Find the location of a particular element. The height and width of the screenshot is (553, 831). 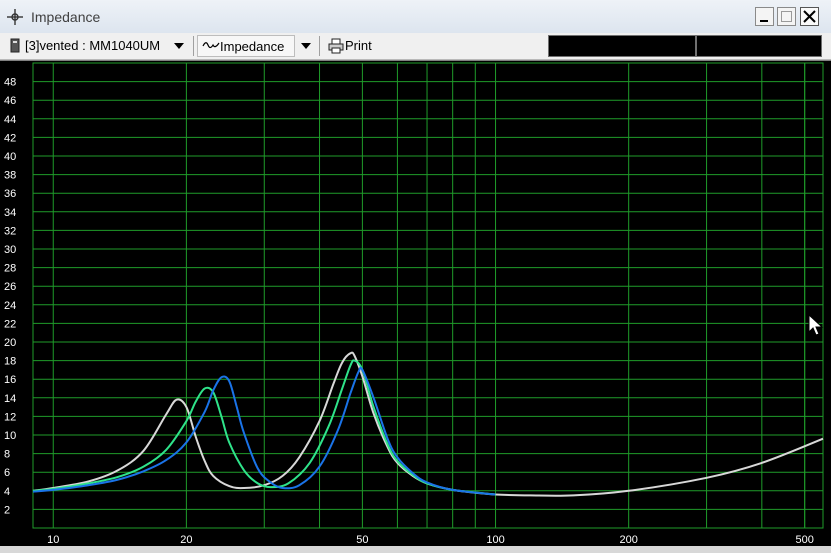

y-tick-label: 36 is located at coordinates (10, 194).